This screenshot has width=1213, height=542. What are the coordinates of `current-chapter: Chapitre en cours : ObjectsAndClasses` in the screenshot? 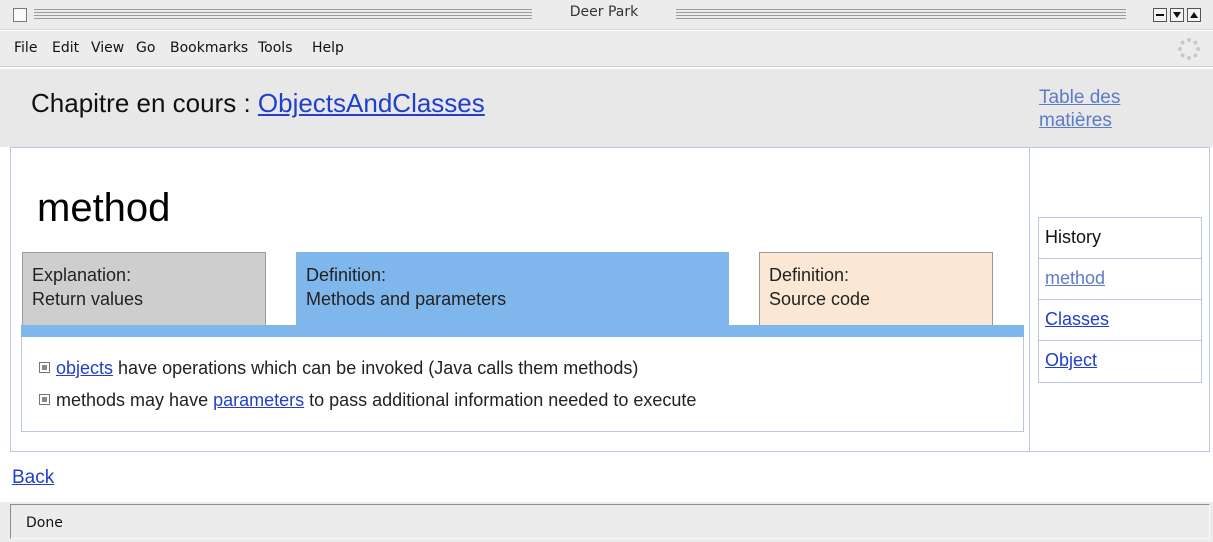 It's located at (258, 103).